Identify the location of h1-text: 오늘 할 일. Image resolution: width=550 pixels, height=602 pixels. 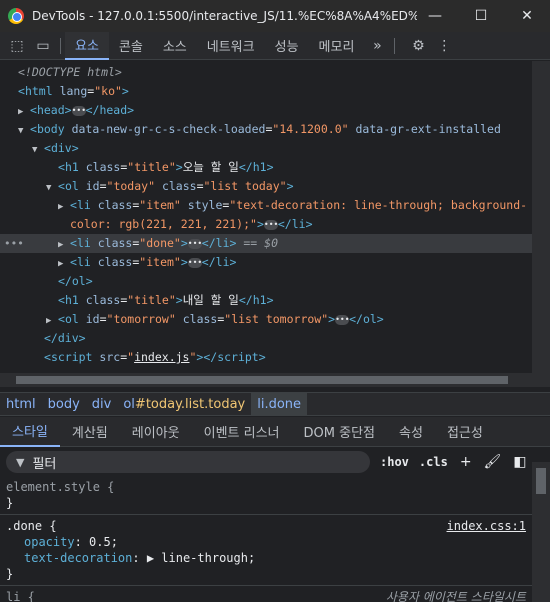
(210, 167).